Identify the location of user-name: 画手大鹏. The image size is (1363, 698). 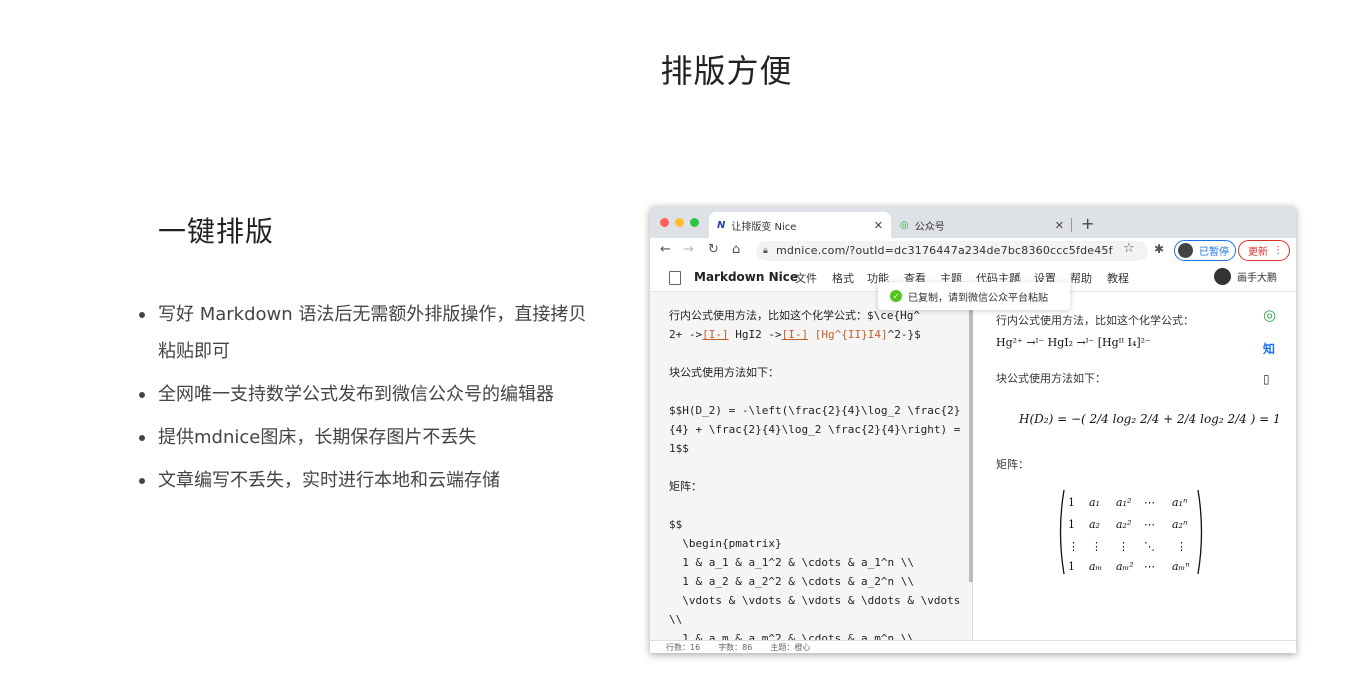
(1257, 278).